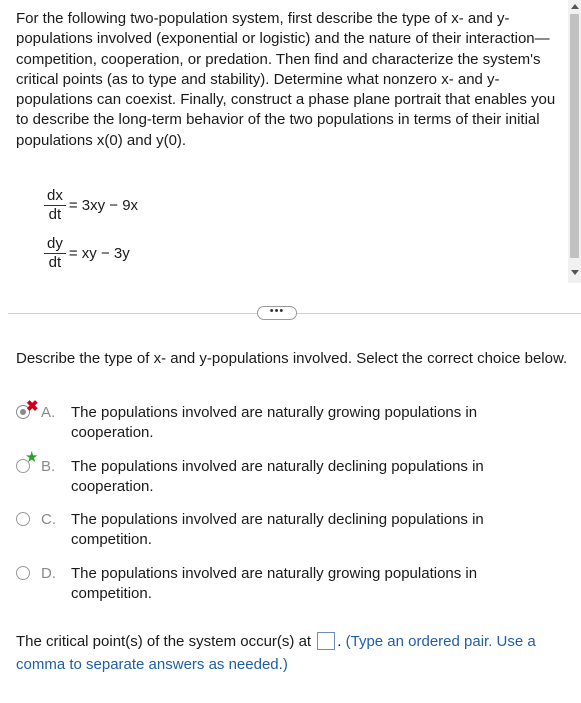 The width and height of the screenshot is (581, 703). Describe the element at coordinates (574, 136) in the screenshot. I see `scroll-thumb` at that location.